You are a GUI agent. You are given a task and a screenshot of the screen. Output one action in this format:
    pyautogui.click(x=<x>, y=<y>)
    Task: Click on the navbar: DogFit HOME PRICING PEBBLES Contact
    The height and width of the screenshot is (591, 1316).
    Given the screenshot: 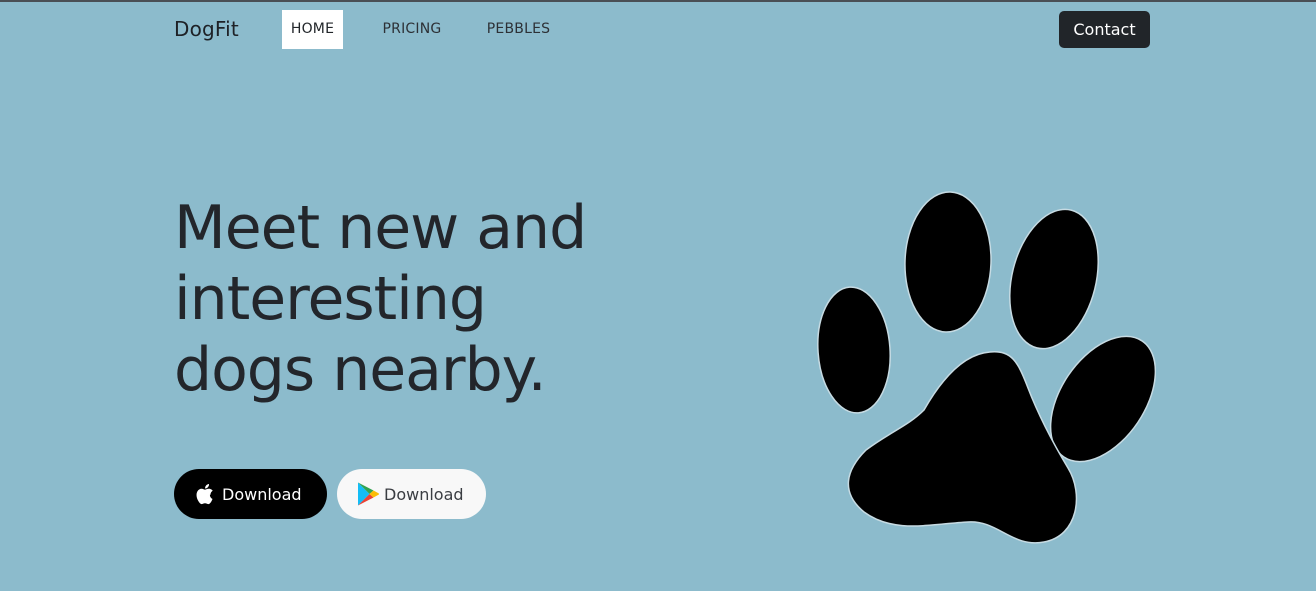 What is the action you would take?
    pyautogui.click(x=658, y=30)
    